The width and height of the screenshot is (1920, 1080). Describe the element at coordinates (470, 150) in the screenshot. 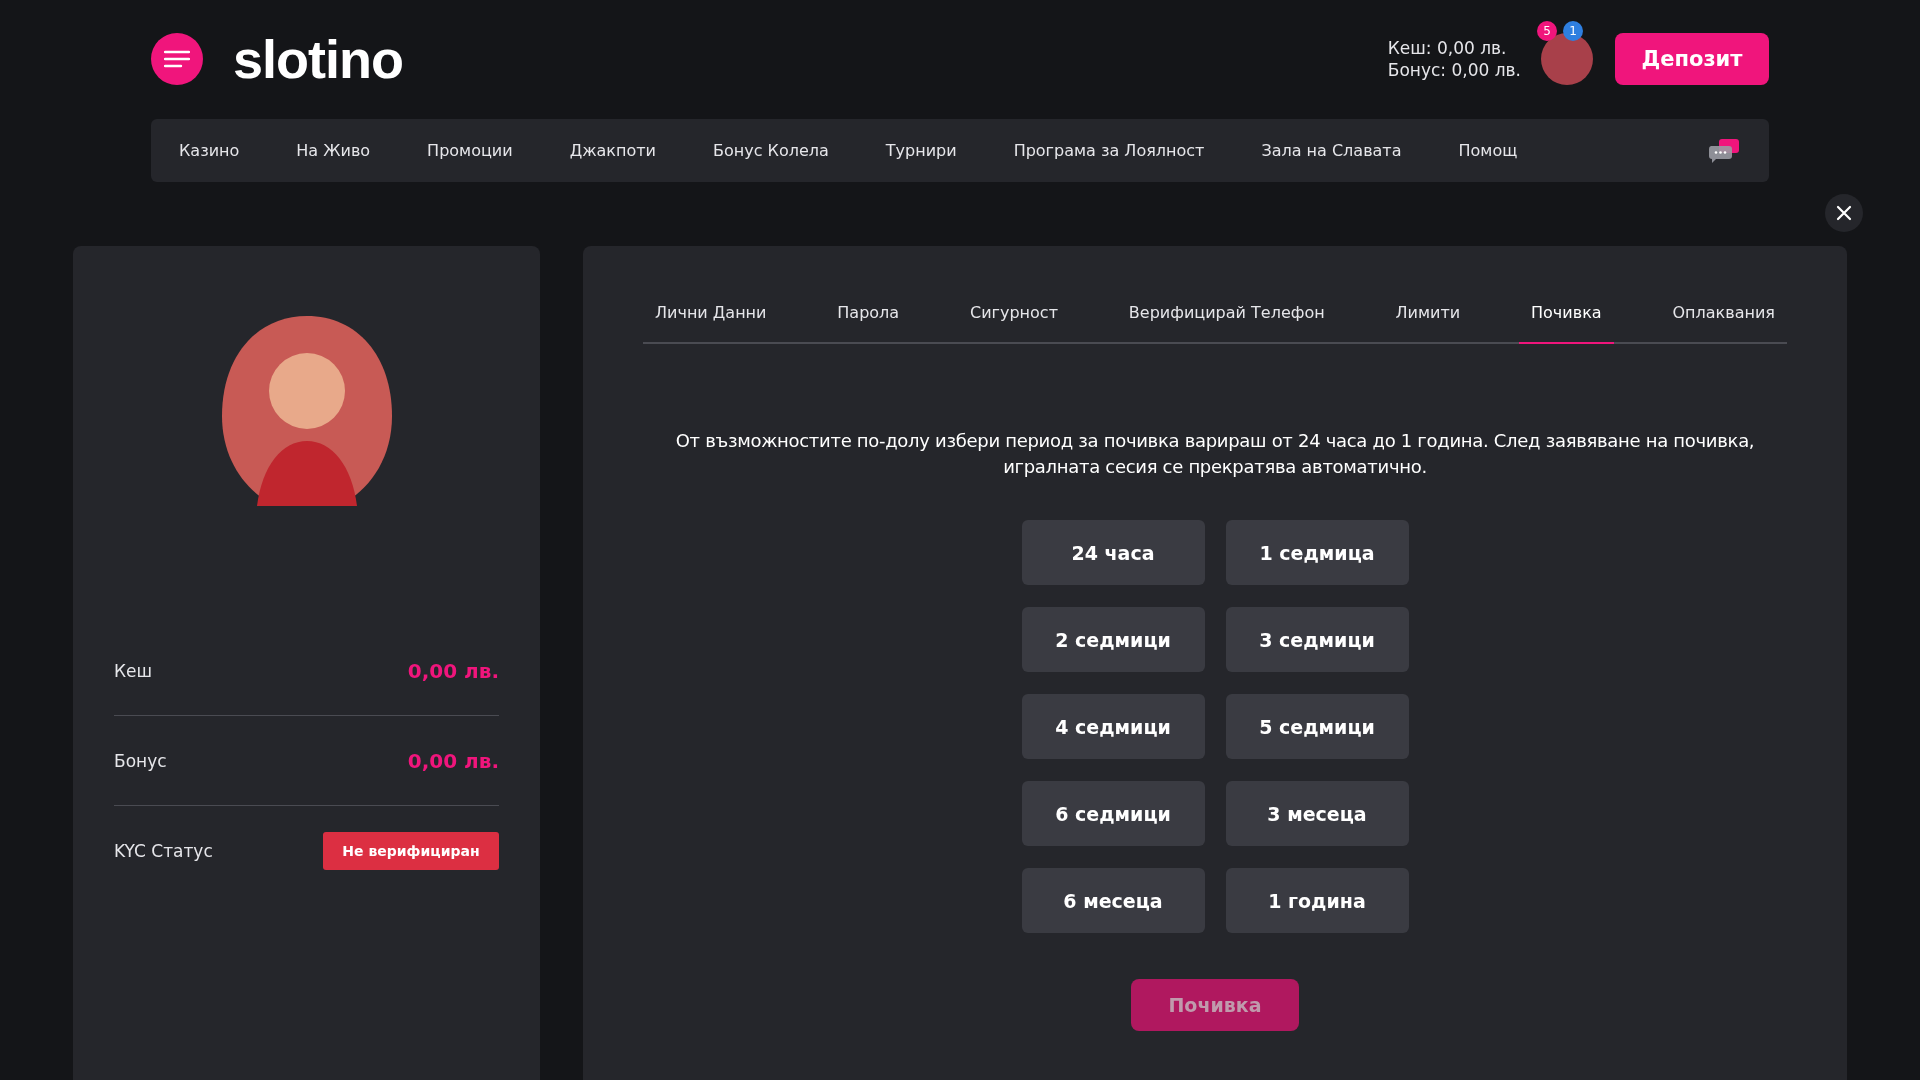

I see `nav-link: Промоции` at that location.